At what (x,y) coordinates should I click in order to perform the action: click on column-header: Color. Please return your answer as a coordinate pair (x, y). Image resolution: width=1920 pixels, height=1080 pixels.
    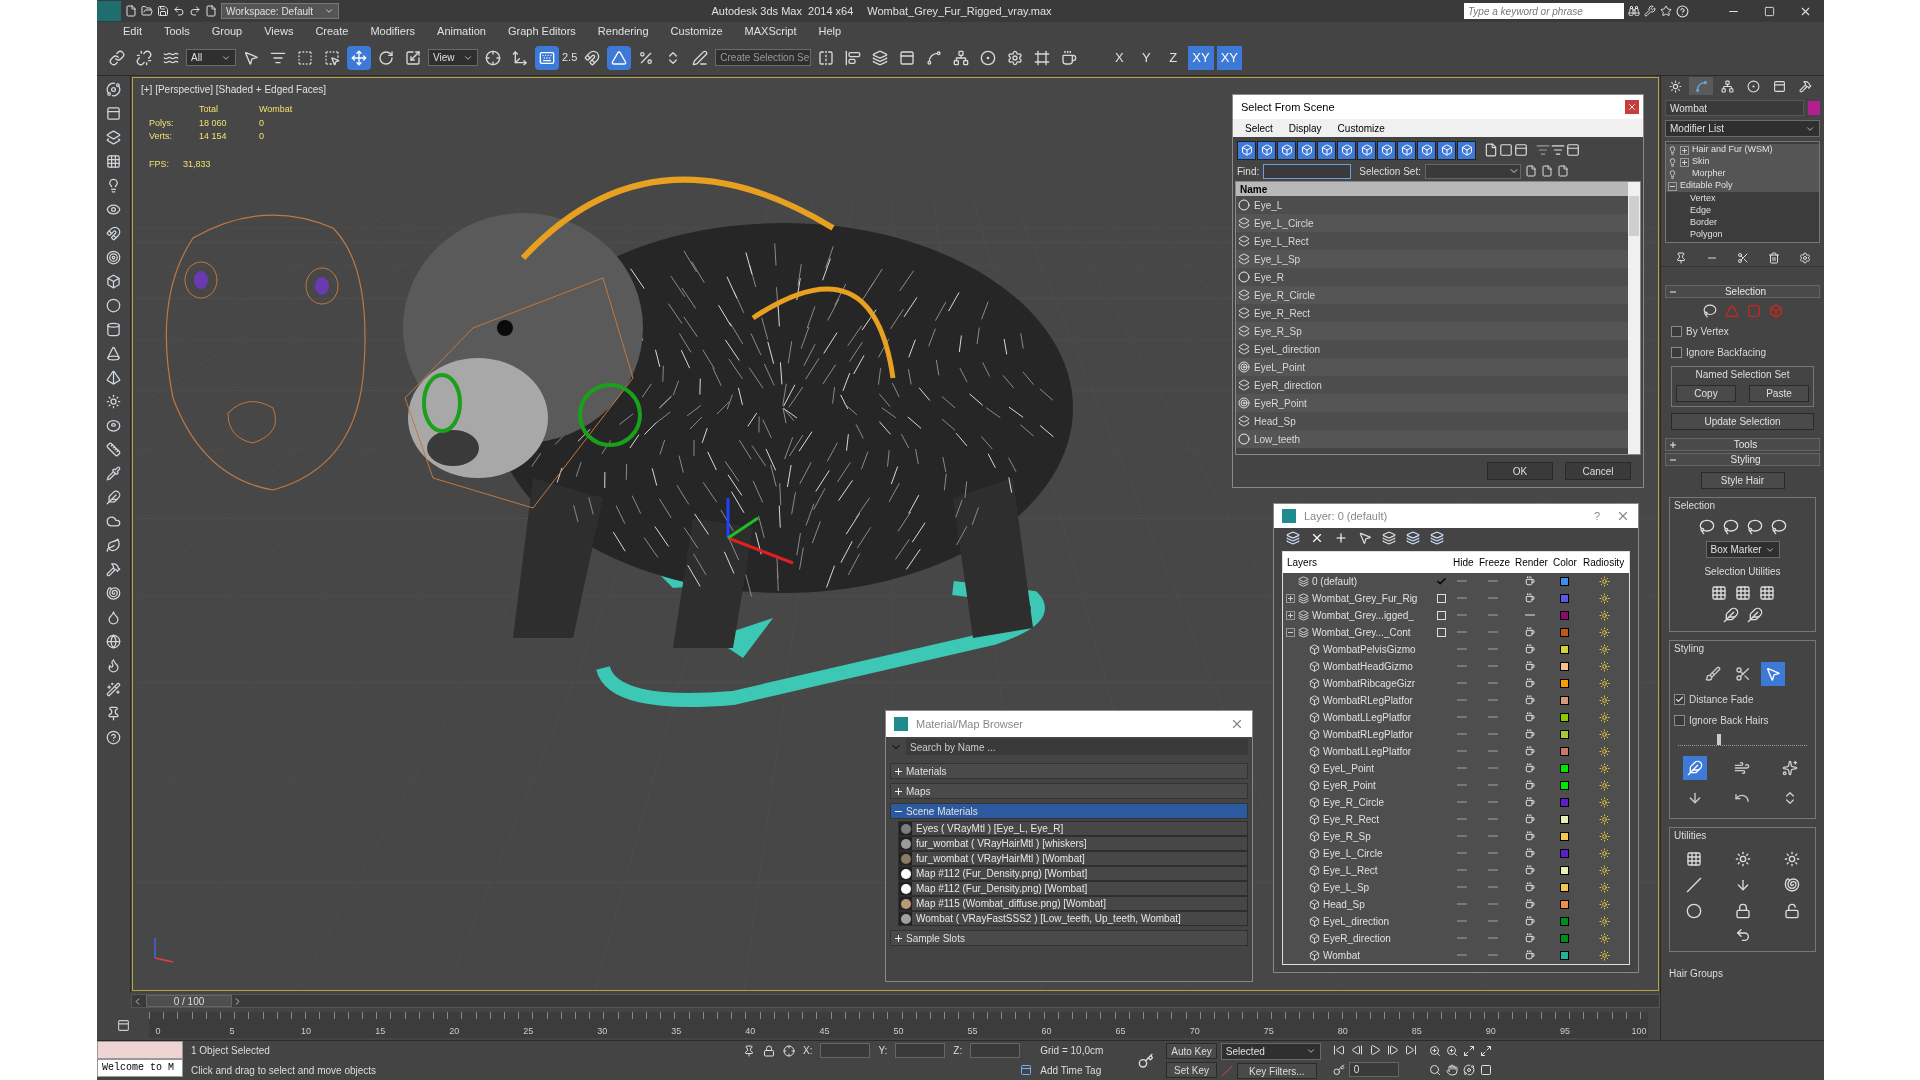
    Looking at the image, I should click on (1564, 562).